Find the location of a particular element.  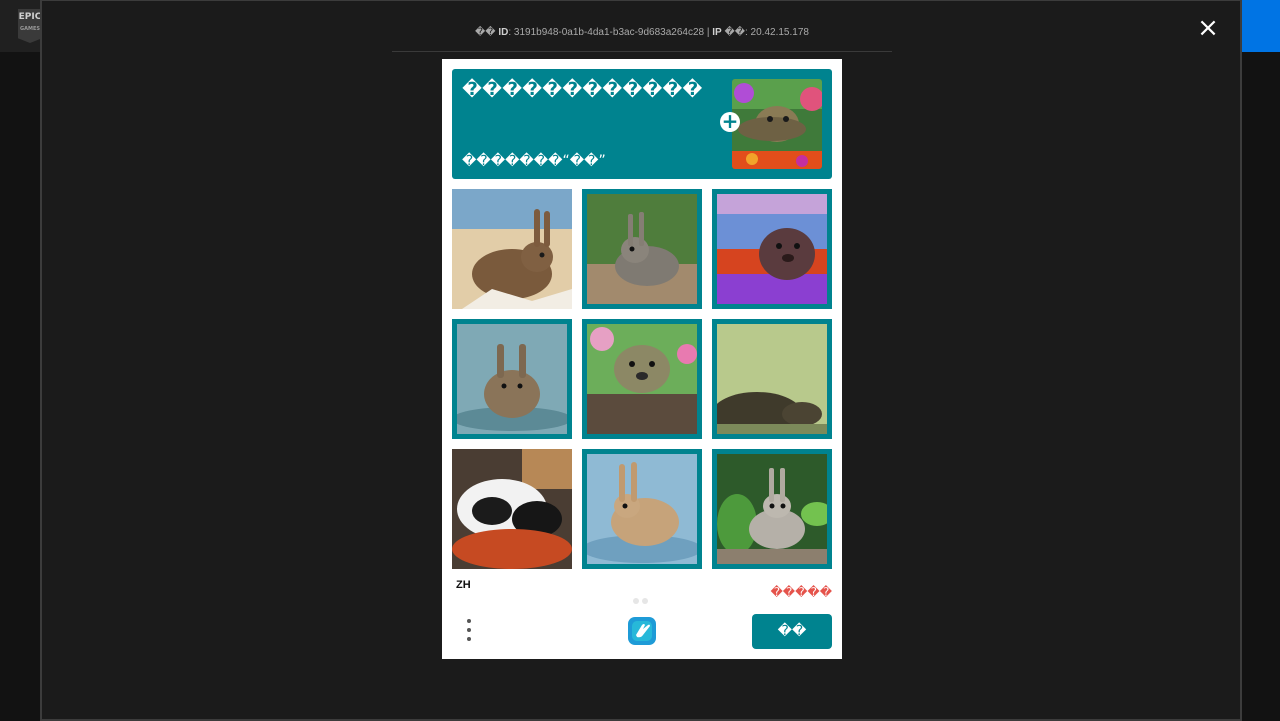

debug-ip-suffix: �� is located at coordinates (734, 32).